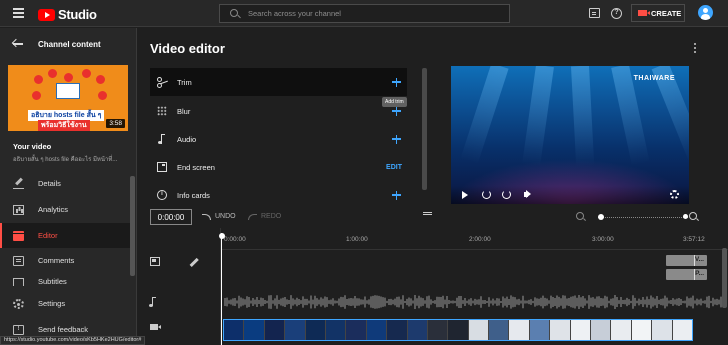 The image size is (728, 345). What do you see at coordinates (64, 125) in the screenshot?
I see `thumbnail-caption-2: พร้อมวิธีใช้งาน` at bounding box center [64, 125].